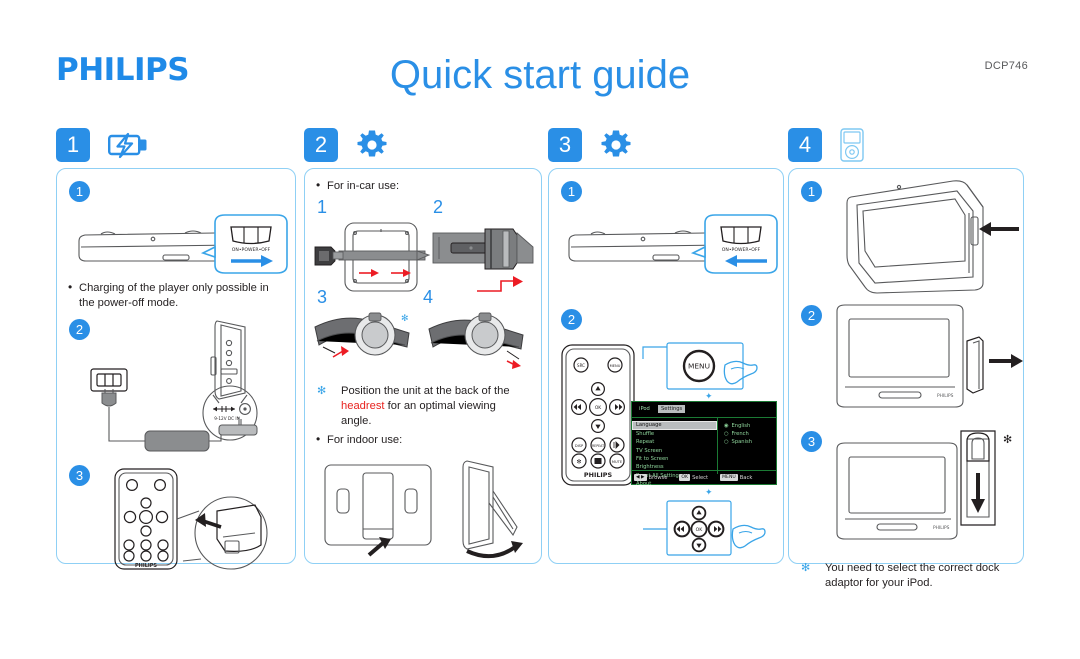  What do you see at coordinates (742, 442) in the screenshot?
I see `osd-option-spanish-label: Spanish` at bounding box center [742, 442].